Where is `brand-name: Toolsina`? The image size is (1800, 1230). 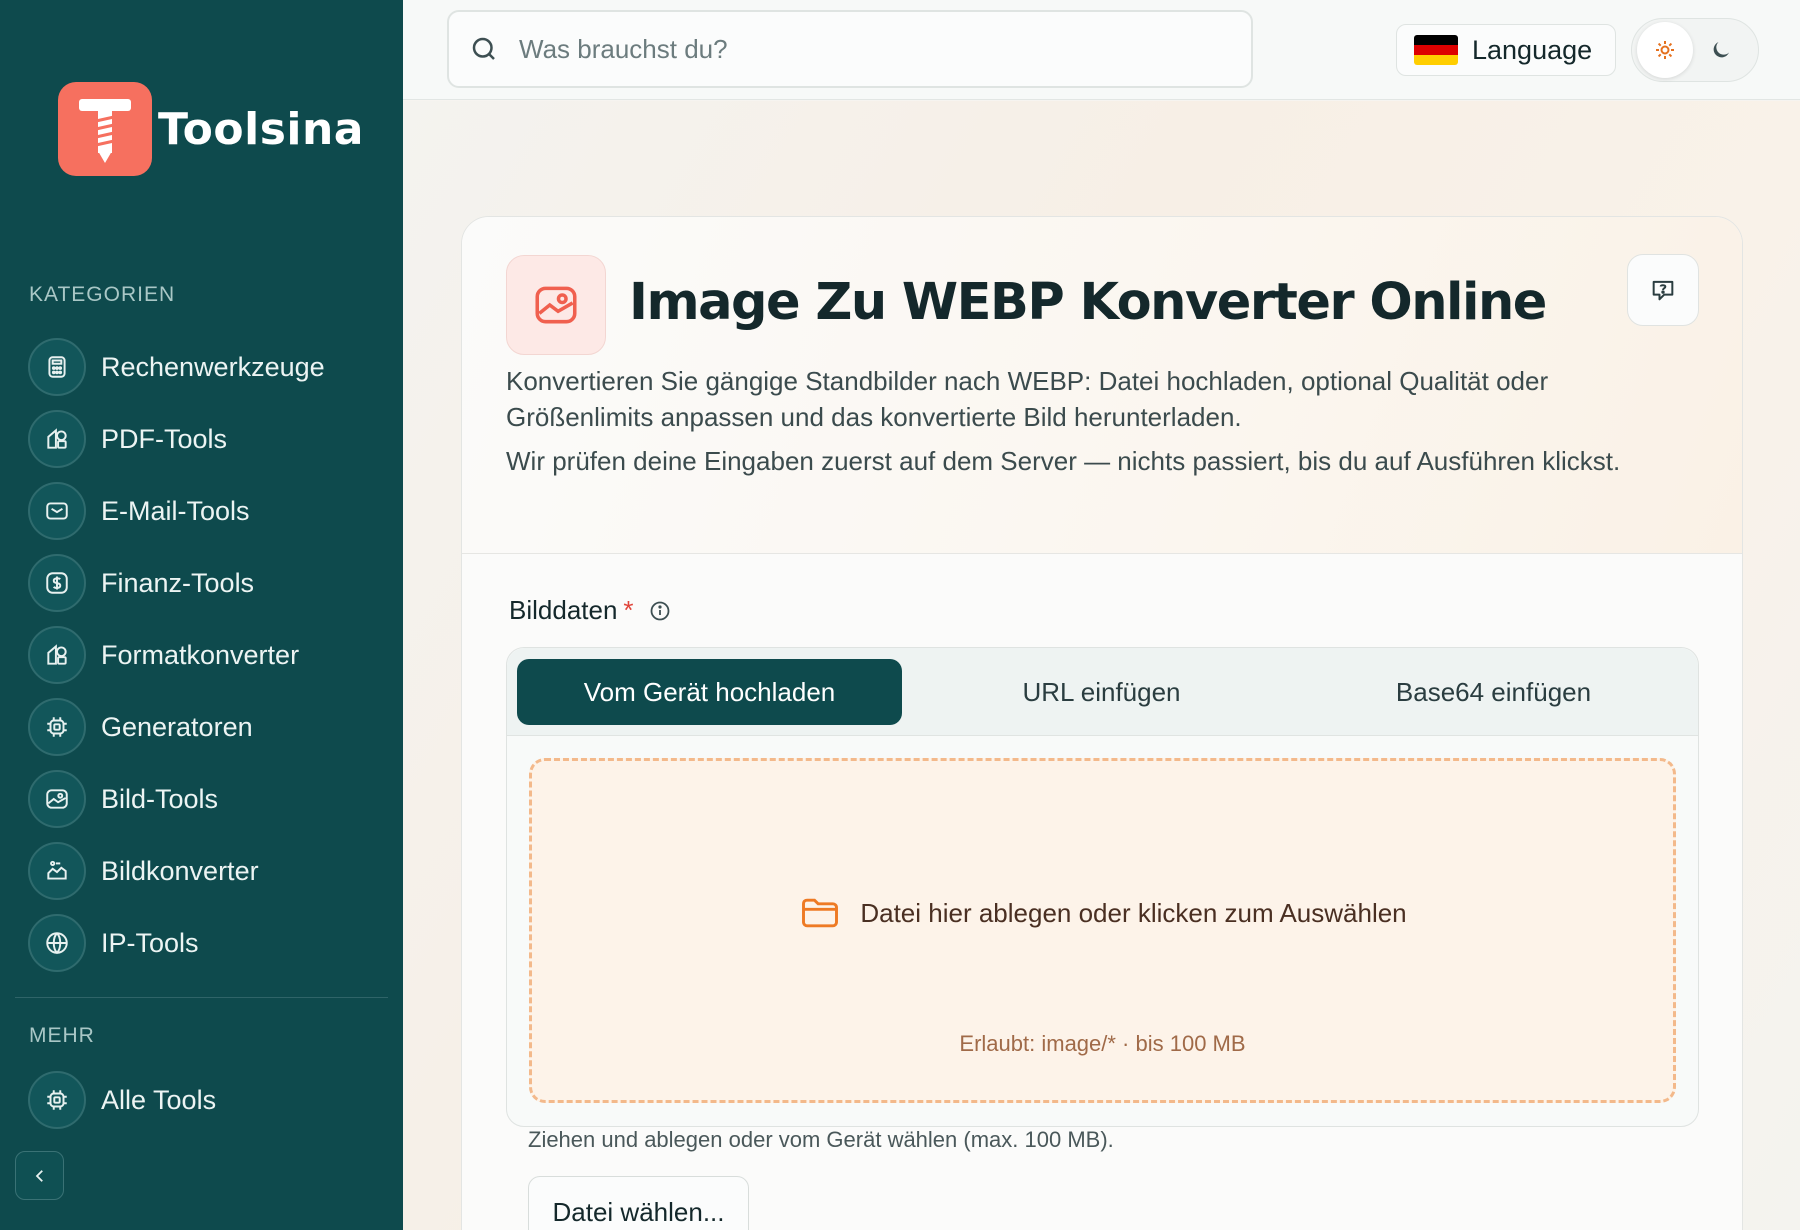 brand-name: Toolsina is located at coordinates (261, 129).